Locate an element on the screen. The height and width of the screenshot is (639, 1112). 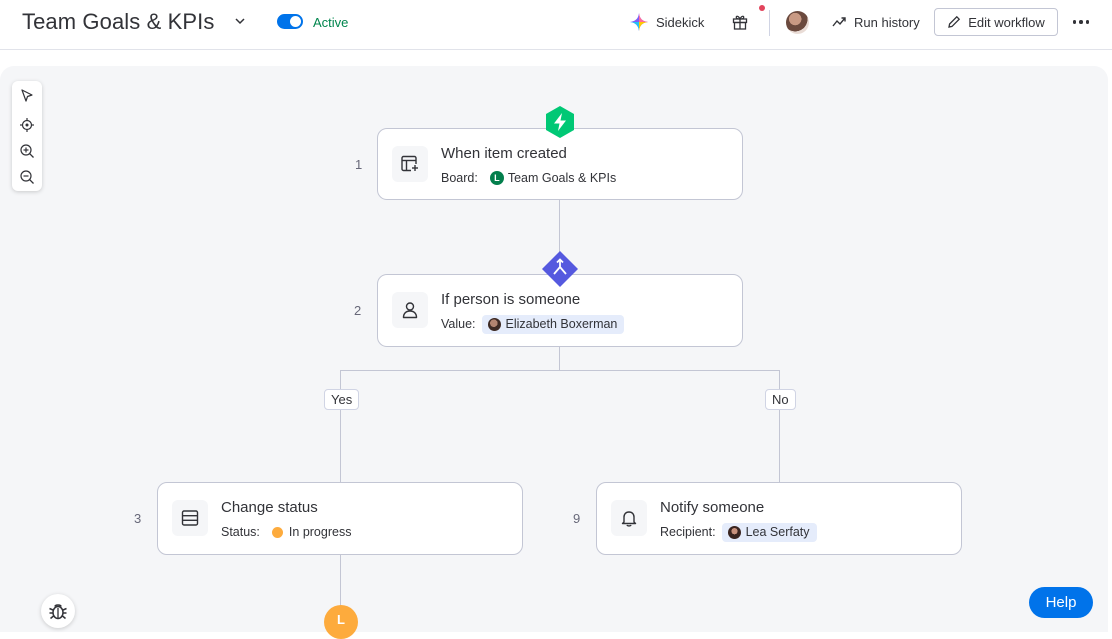
branch-no-label: No is located at coordinates (780, 399).